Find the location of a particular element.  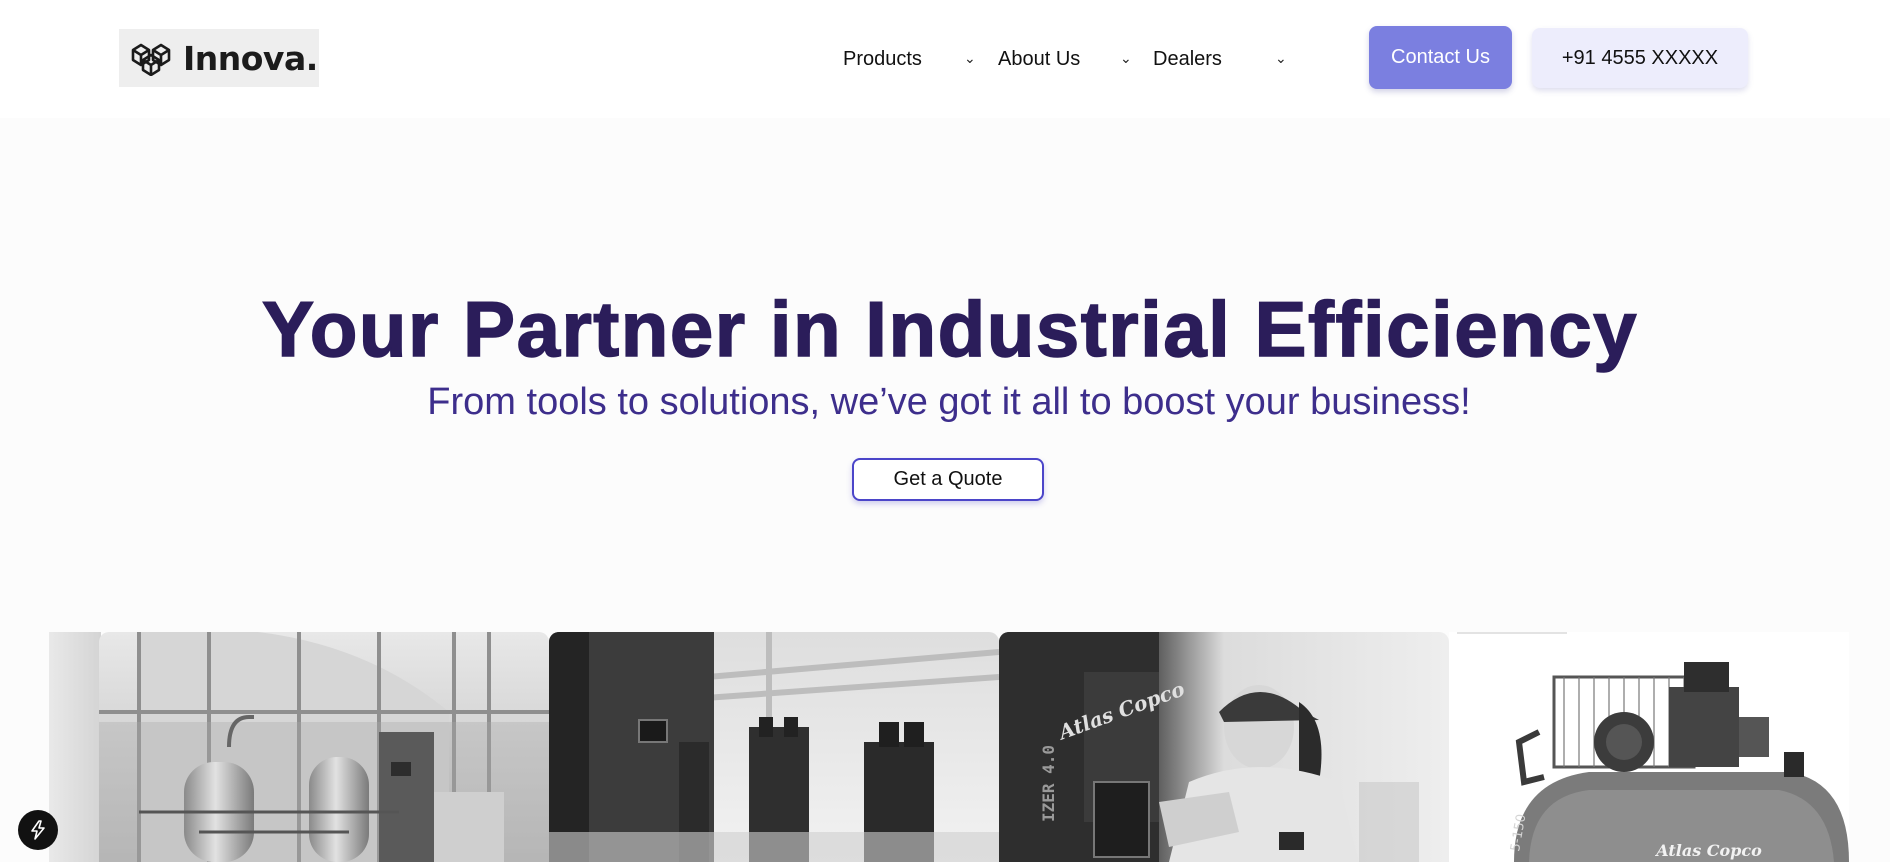

nav-item-dealers: Dealers is located at coordinates (1187, 59).